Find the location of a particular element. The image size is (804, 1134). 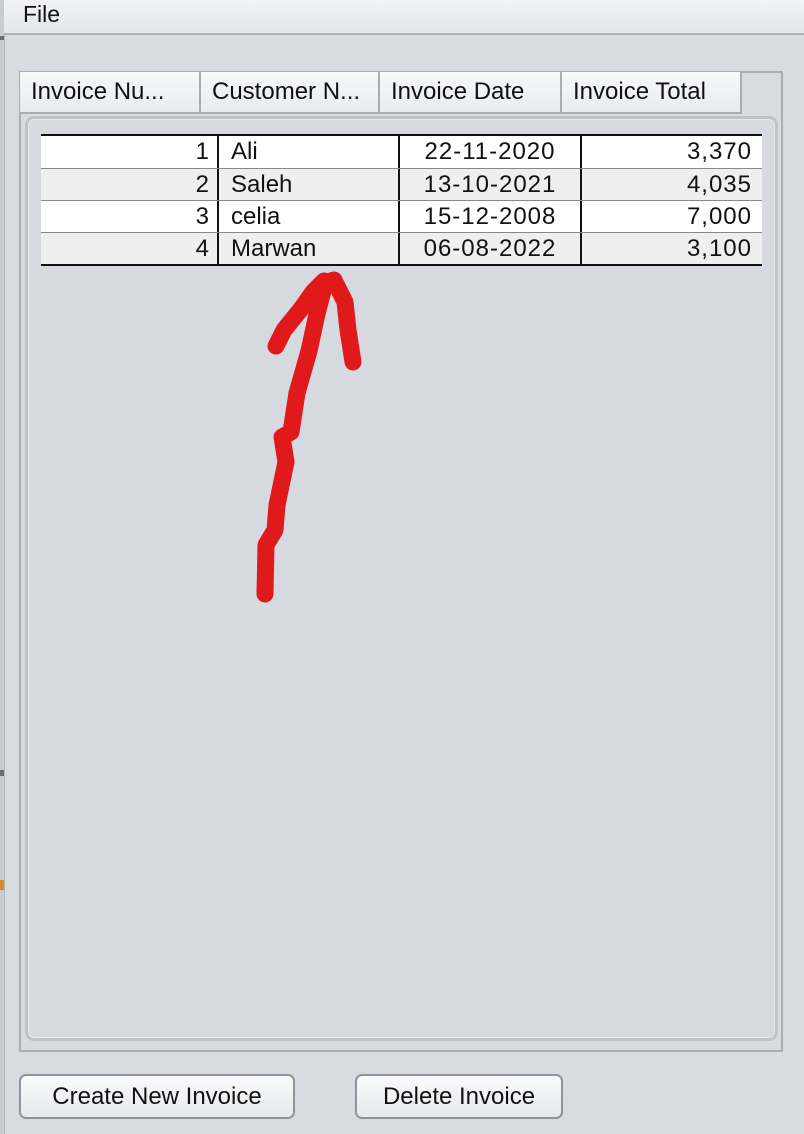

cell-invoice-total: 3,100 is located at coordinates (719, 248).